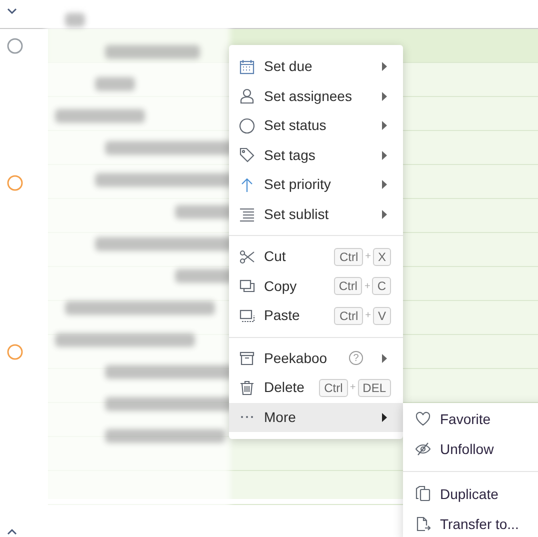 The width and height of the screenshot is (538, 537). What do you see at coordinates (381, 286) in the screenshot?
I see `key-label: C` at bounding box center [381, 286].